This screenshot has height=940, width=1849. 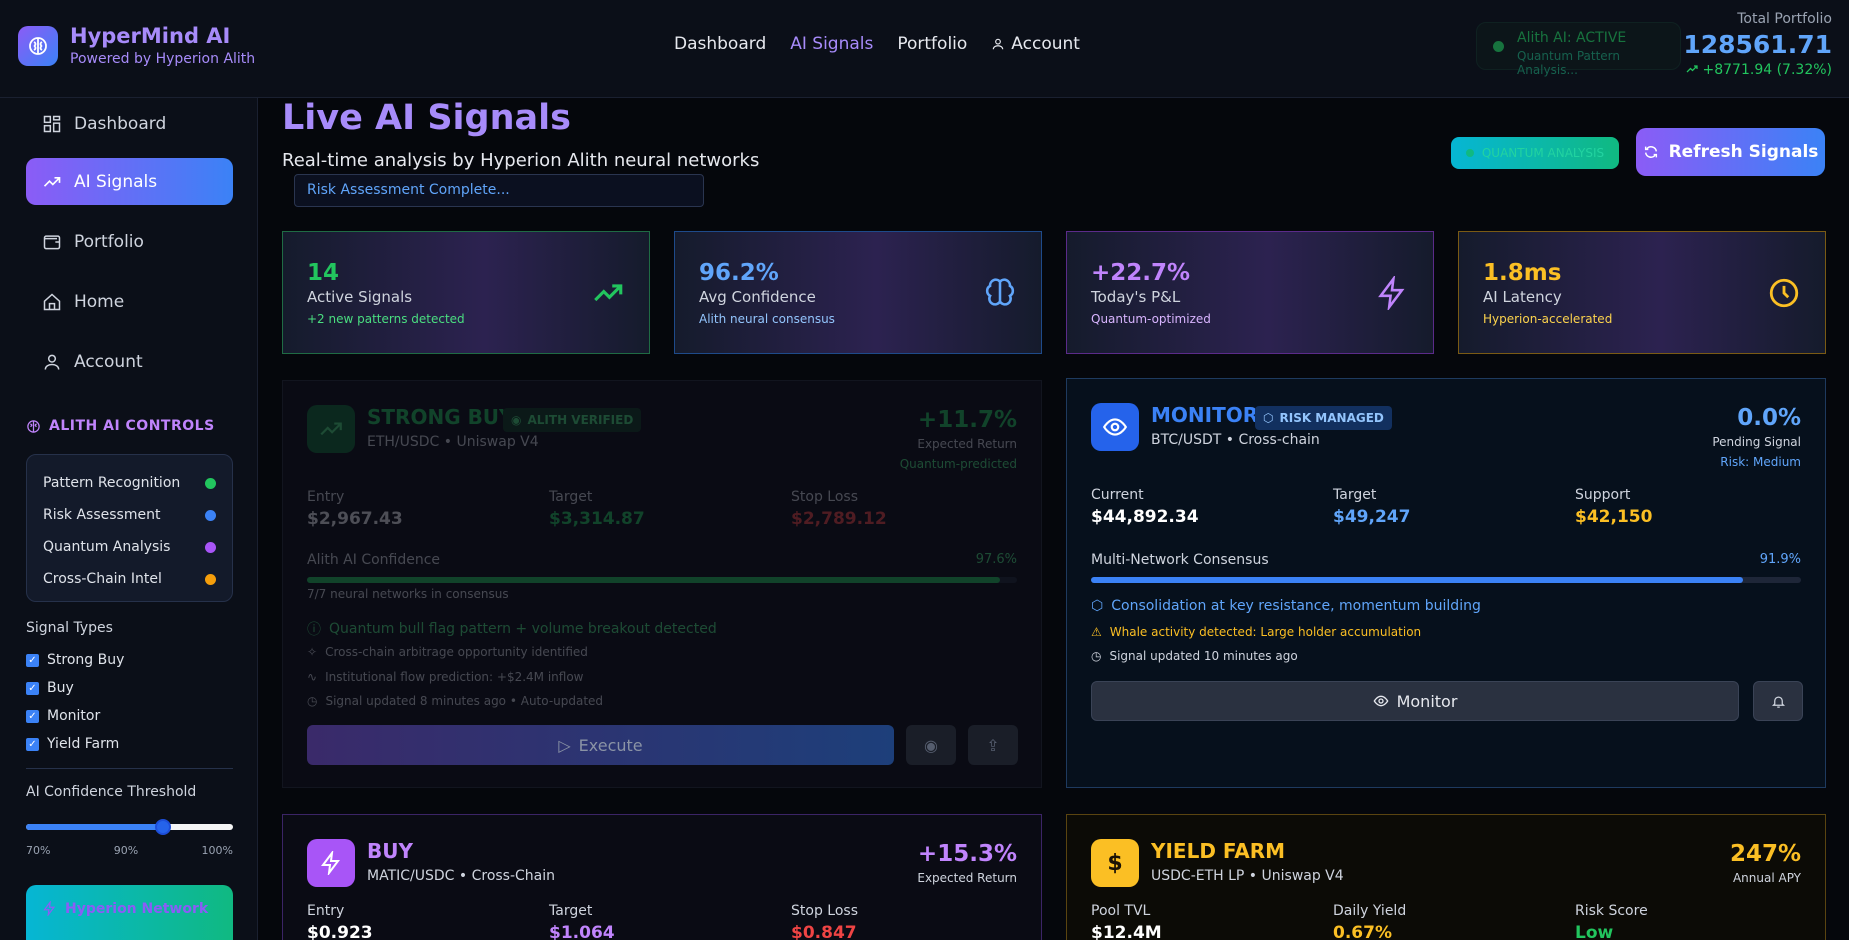 I want to click on sidebar-item-ai-signals: AI Signals, so click(x=129, y=181).